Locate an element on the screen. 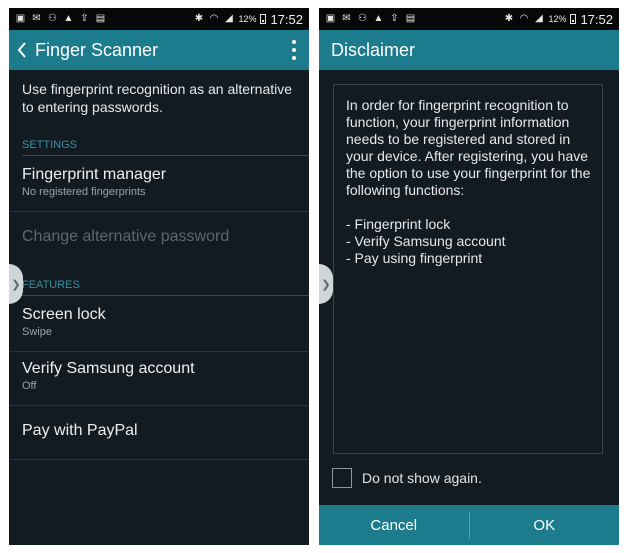 This screenshot has width=628, height=553. action-bar: Finger Scanner is located at coordinates (159, 50).